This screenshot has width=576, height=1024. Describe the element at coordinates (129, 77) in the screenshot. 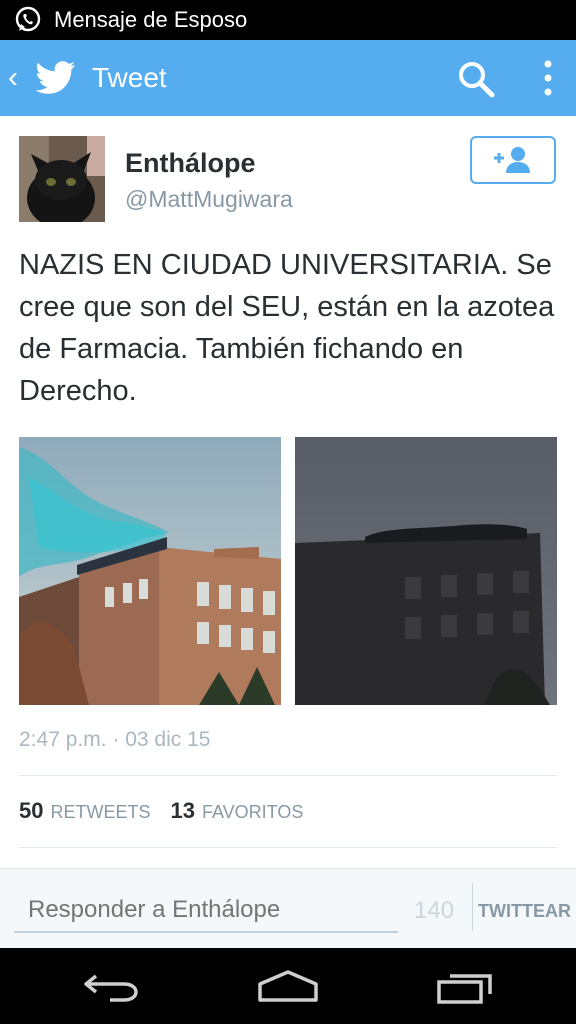

I see `page-title: Tweet` at that location.